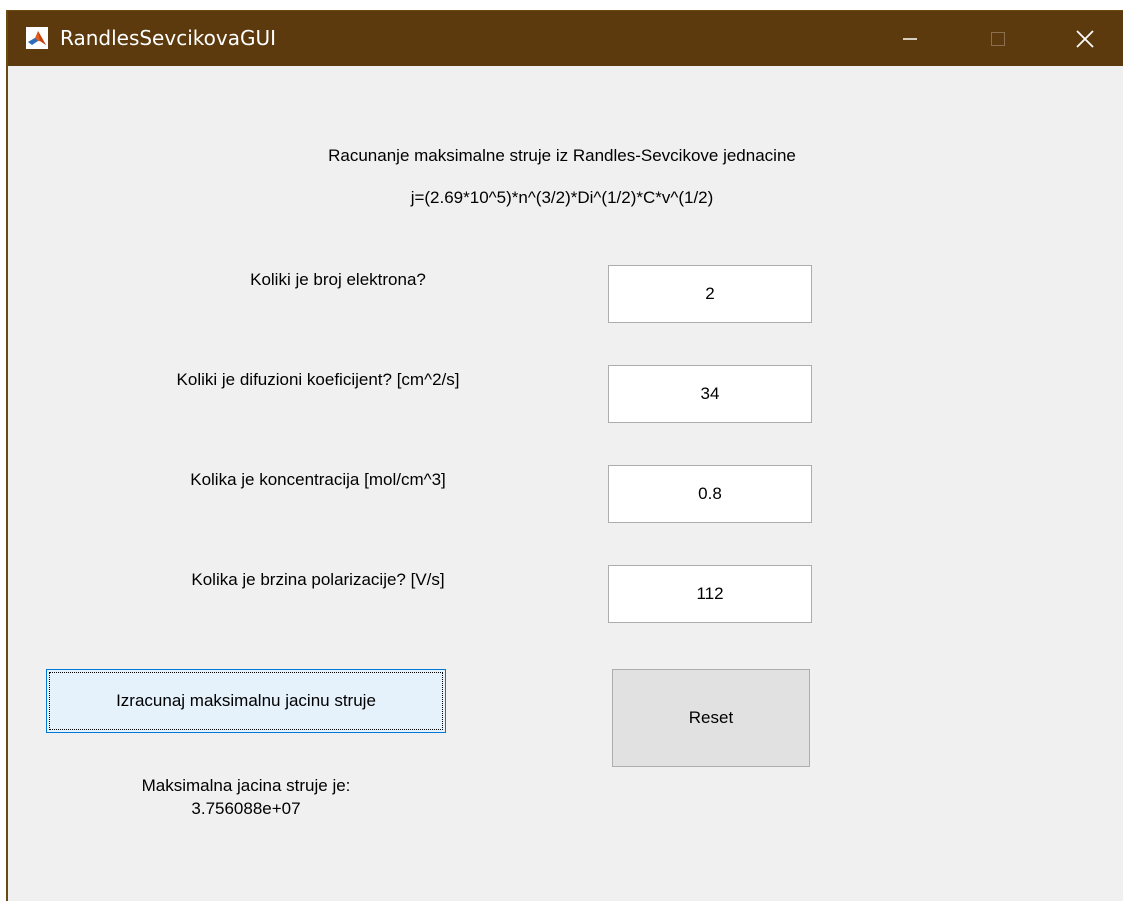 Image resolution: width=1123 pixels, height=901 pixels. I want to click on polarization-rate-label: Kolika je brzina polarizacije? [V/s], so click(318, 579).